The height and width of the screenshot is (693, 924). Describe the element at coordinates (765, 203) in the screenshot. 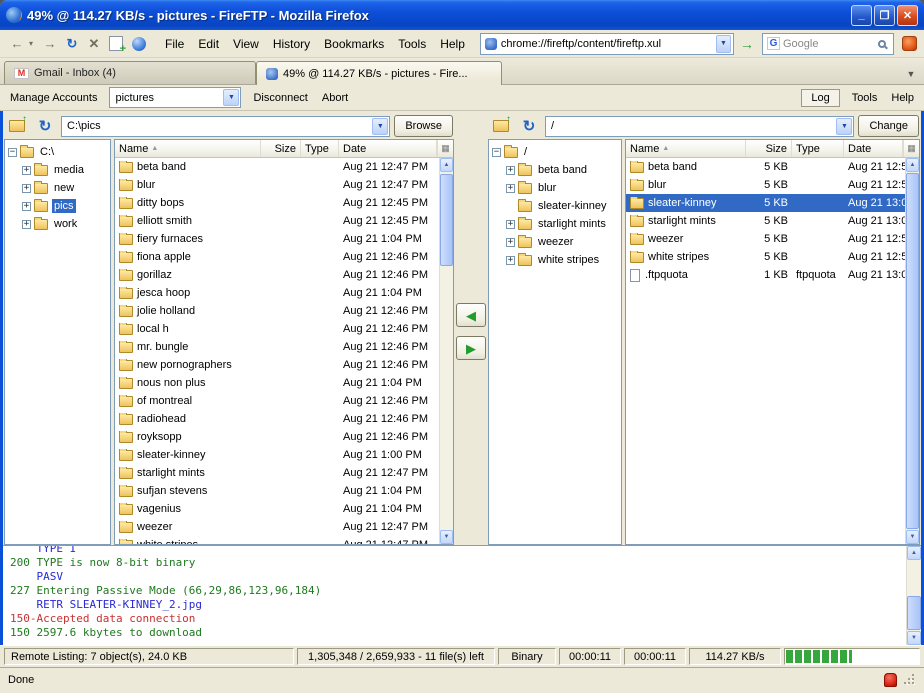

I see `remote-file-row: sleater-kinney 5 KB Aug 21 13:02` at that location.